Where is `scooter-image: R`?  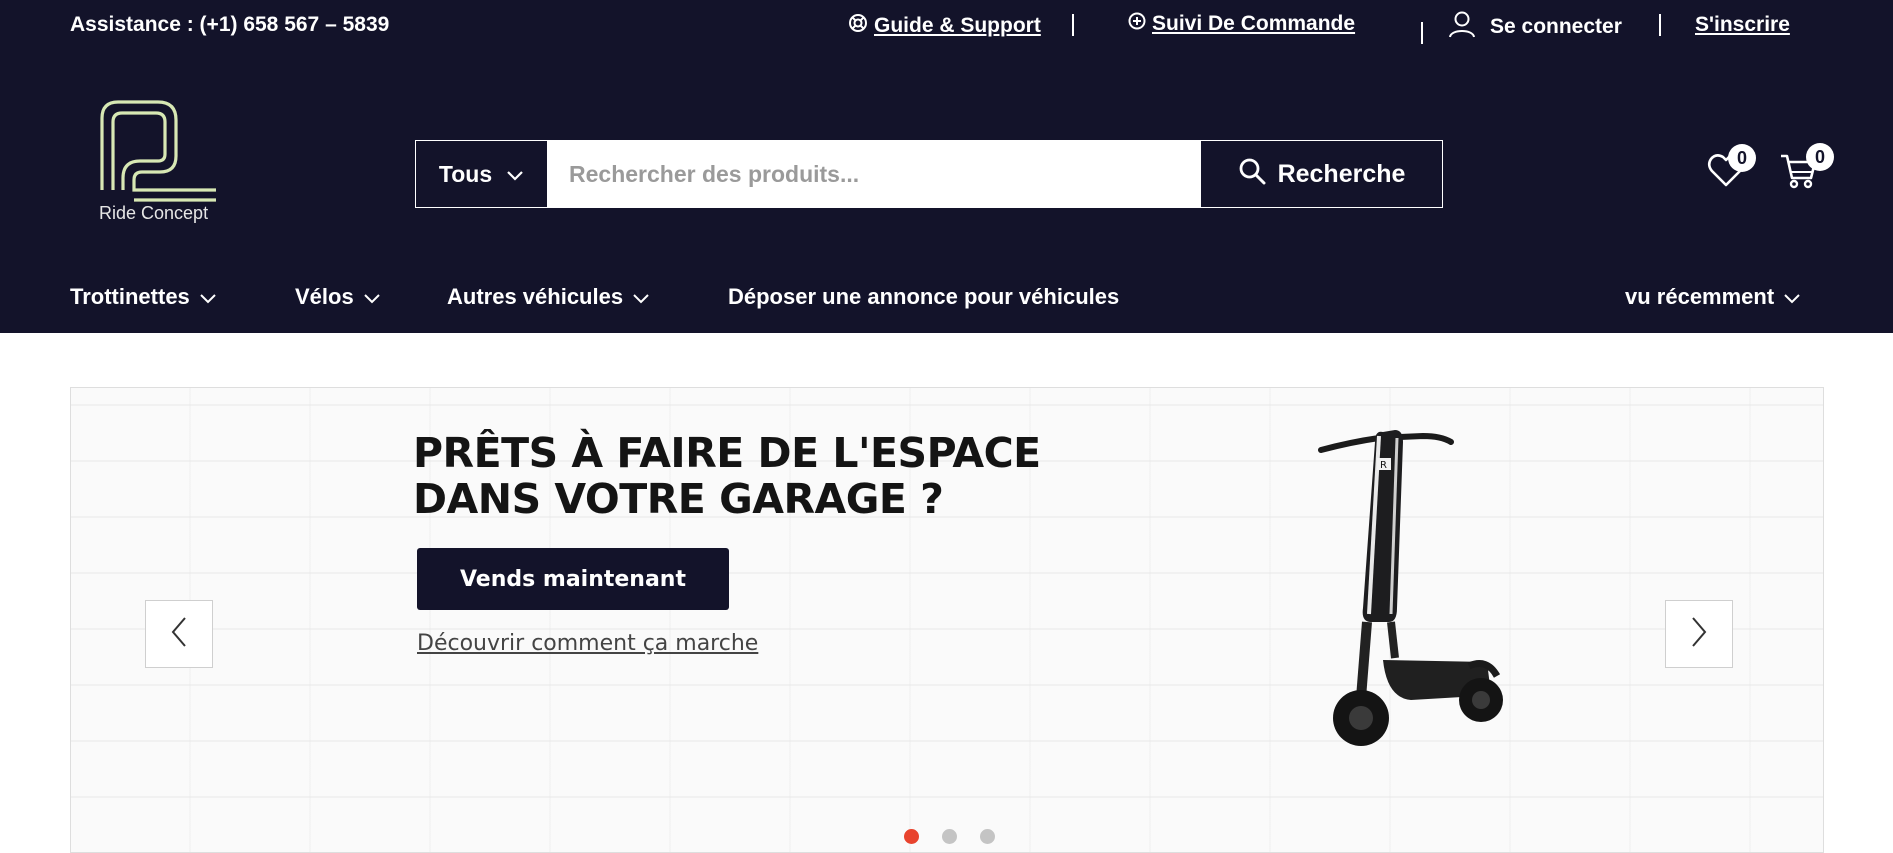 scooter-image: R is located at coordinates (1410, 588).